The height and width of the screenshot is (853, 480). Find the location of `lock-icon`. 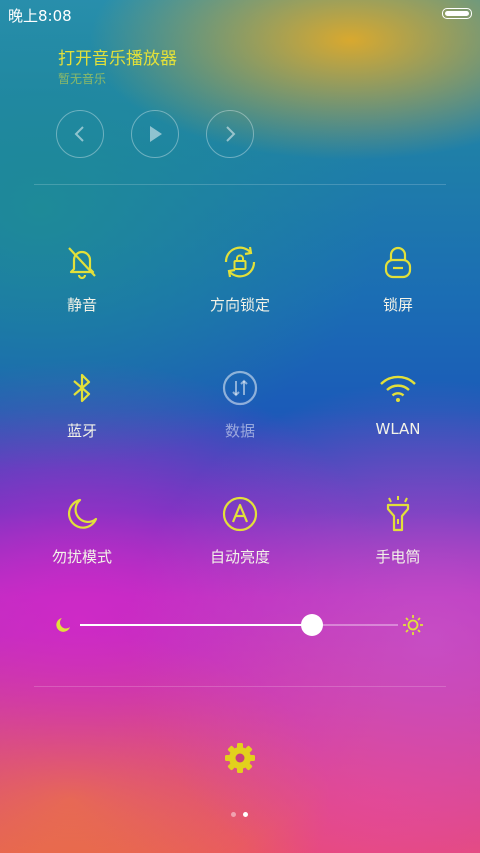

lock-icon is located at coordinates (398, 262).